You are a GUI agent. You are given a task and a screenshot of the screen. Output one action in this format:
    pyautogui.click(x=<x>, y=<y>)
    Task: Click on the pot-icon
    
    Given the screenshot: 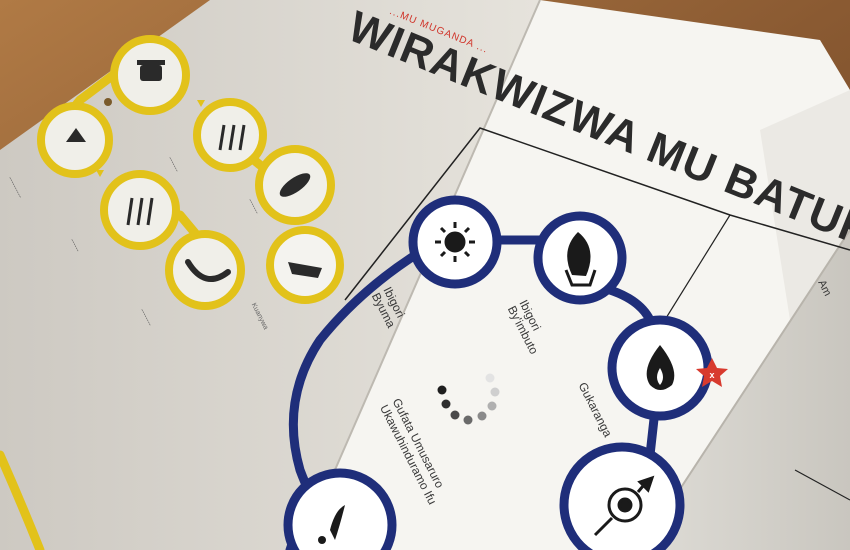 What is the action you would take?
    pyautogui.click(x=151, y=70)
    